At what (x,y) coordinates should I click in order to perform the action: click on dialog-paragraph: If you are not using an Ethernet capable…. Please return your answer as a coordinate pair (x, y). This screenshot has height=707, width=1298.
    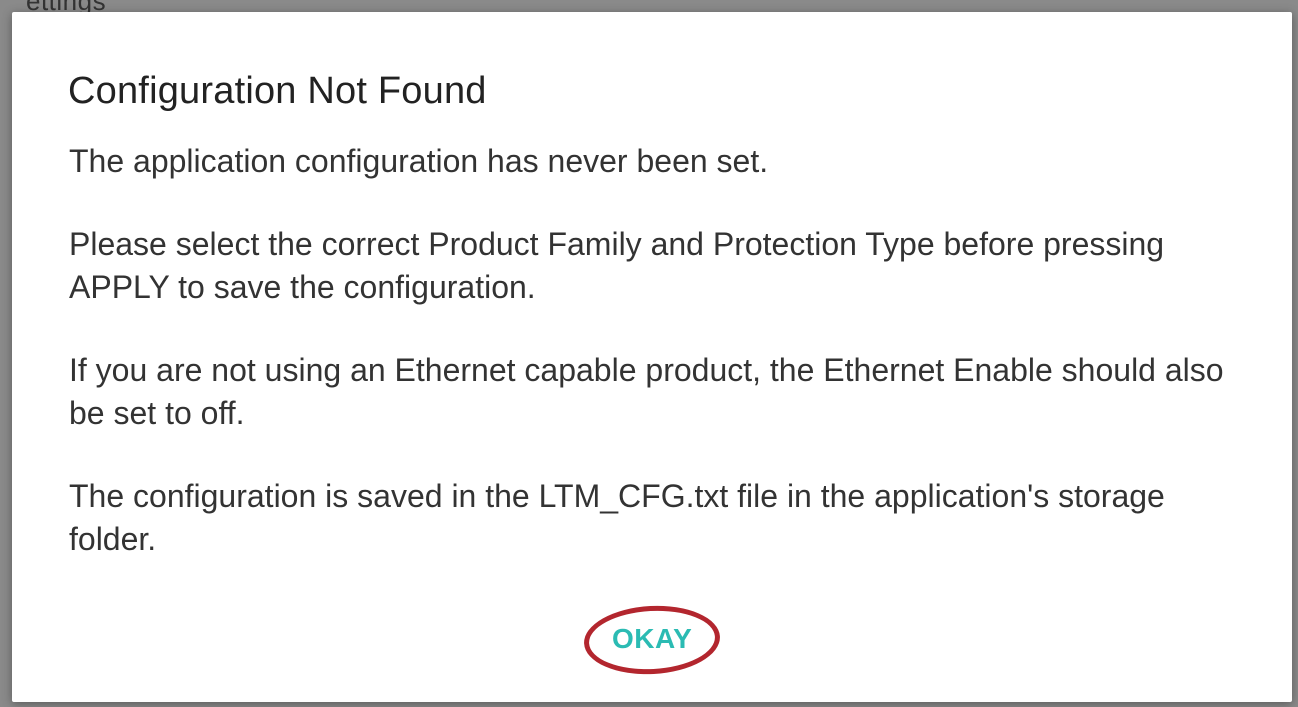
    Looking at the image, I should click on (646, 391).